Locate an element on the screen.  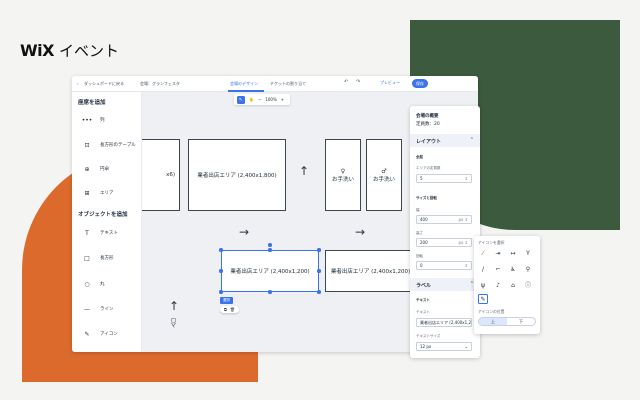
width-field: 400 px ⇕ is located at coordinates (444, 219).